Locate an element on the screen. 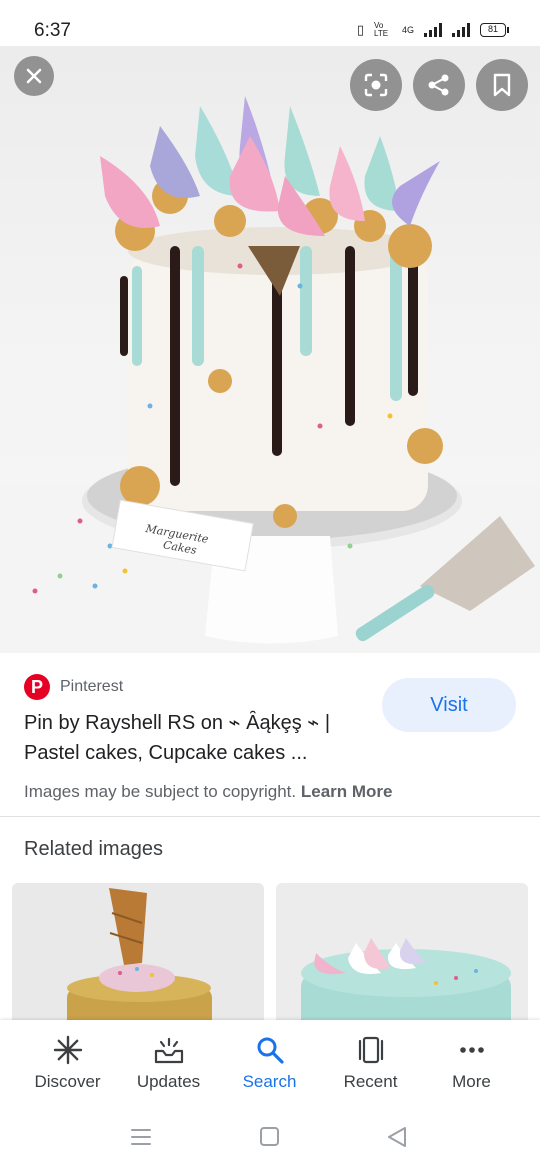 The width and height of the screenshot is (540, 1170). related-image-1-graphic is located at coordinates (138, 958).